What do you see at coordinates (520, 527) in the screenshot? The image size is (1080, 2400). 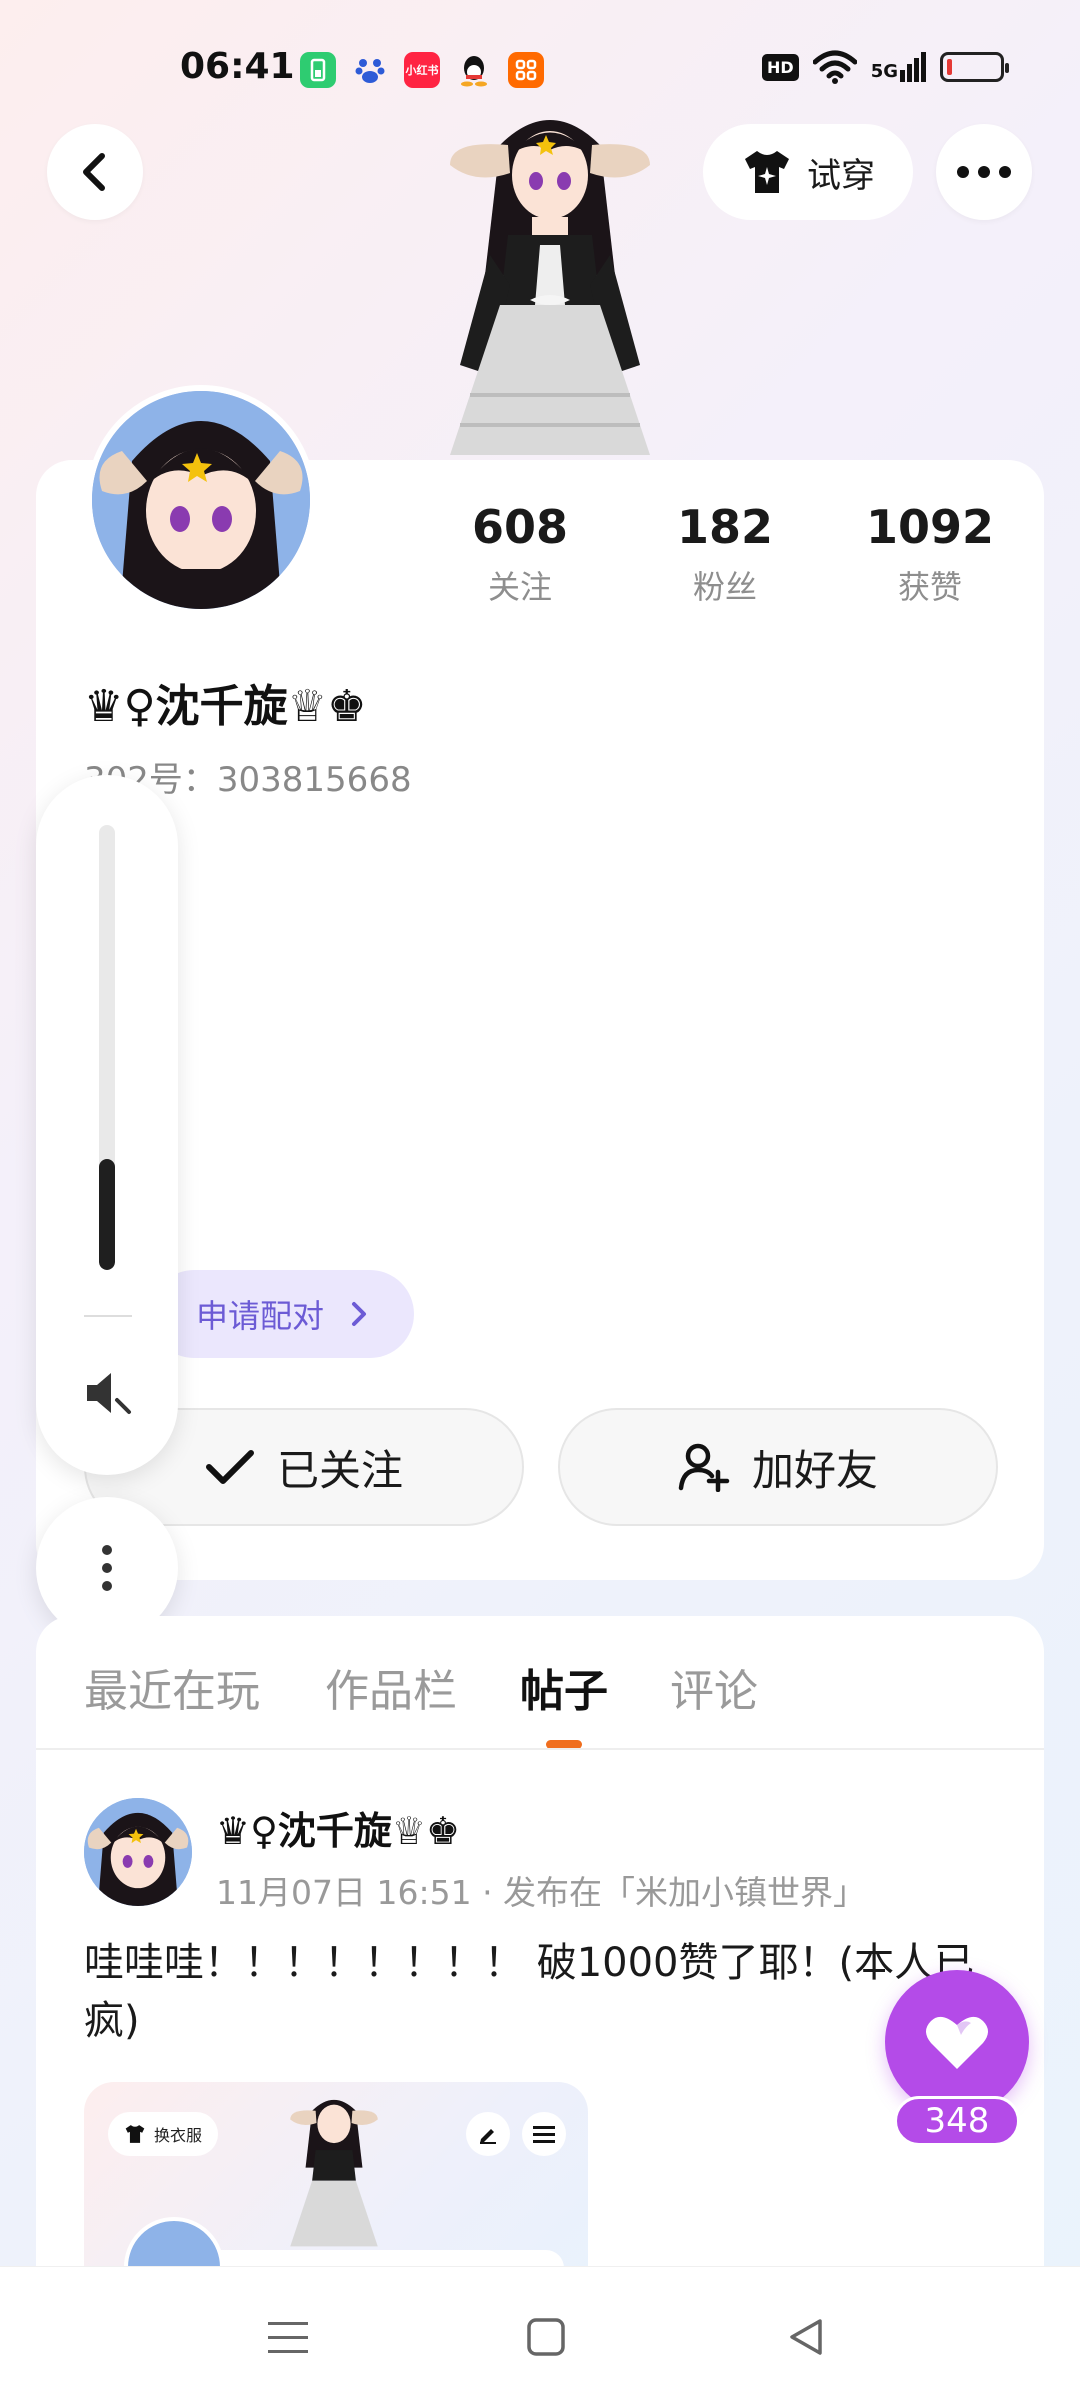 I see `following-count: 608` at bounding box center [520, 527].